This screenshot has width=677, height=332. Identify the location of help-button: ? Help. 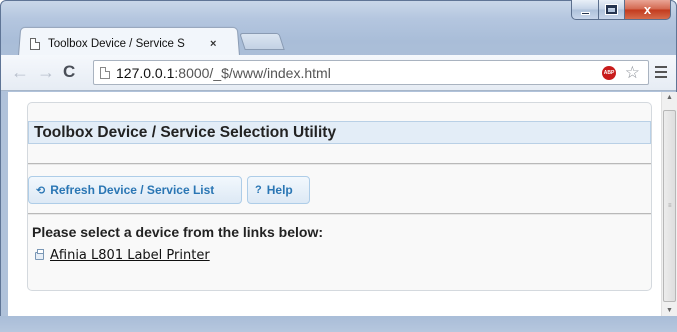
(278, 190).